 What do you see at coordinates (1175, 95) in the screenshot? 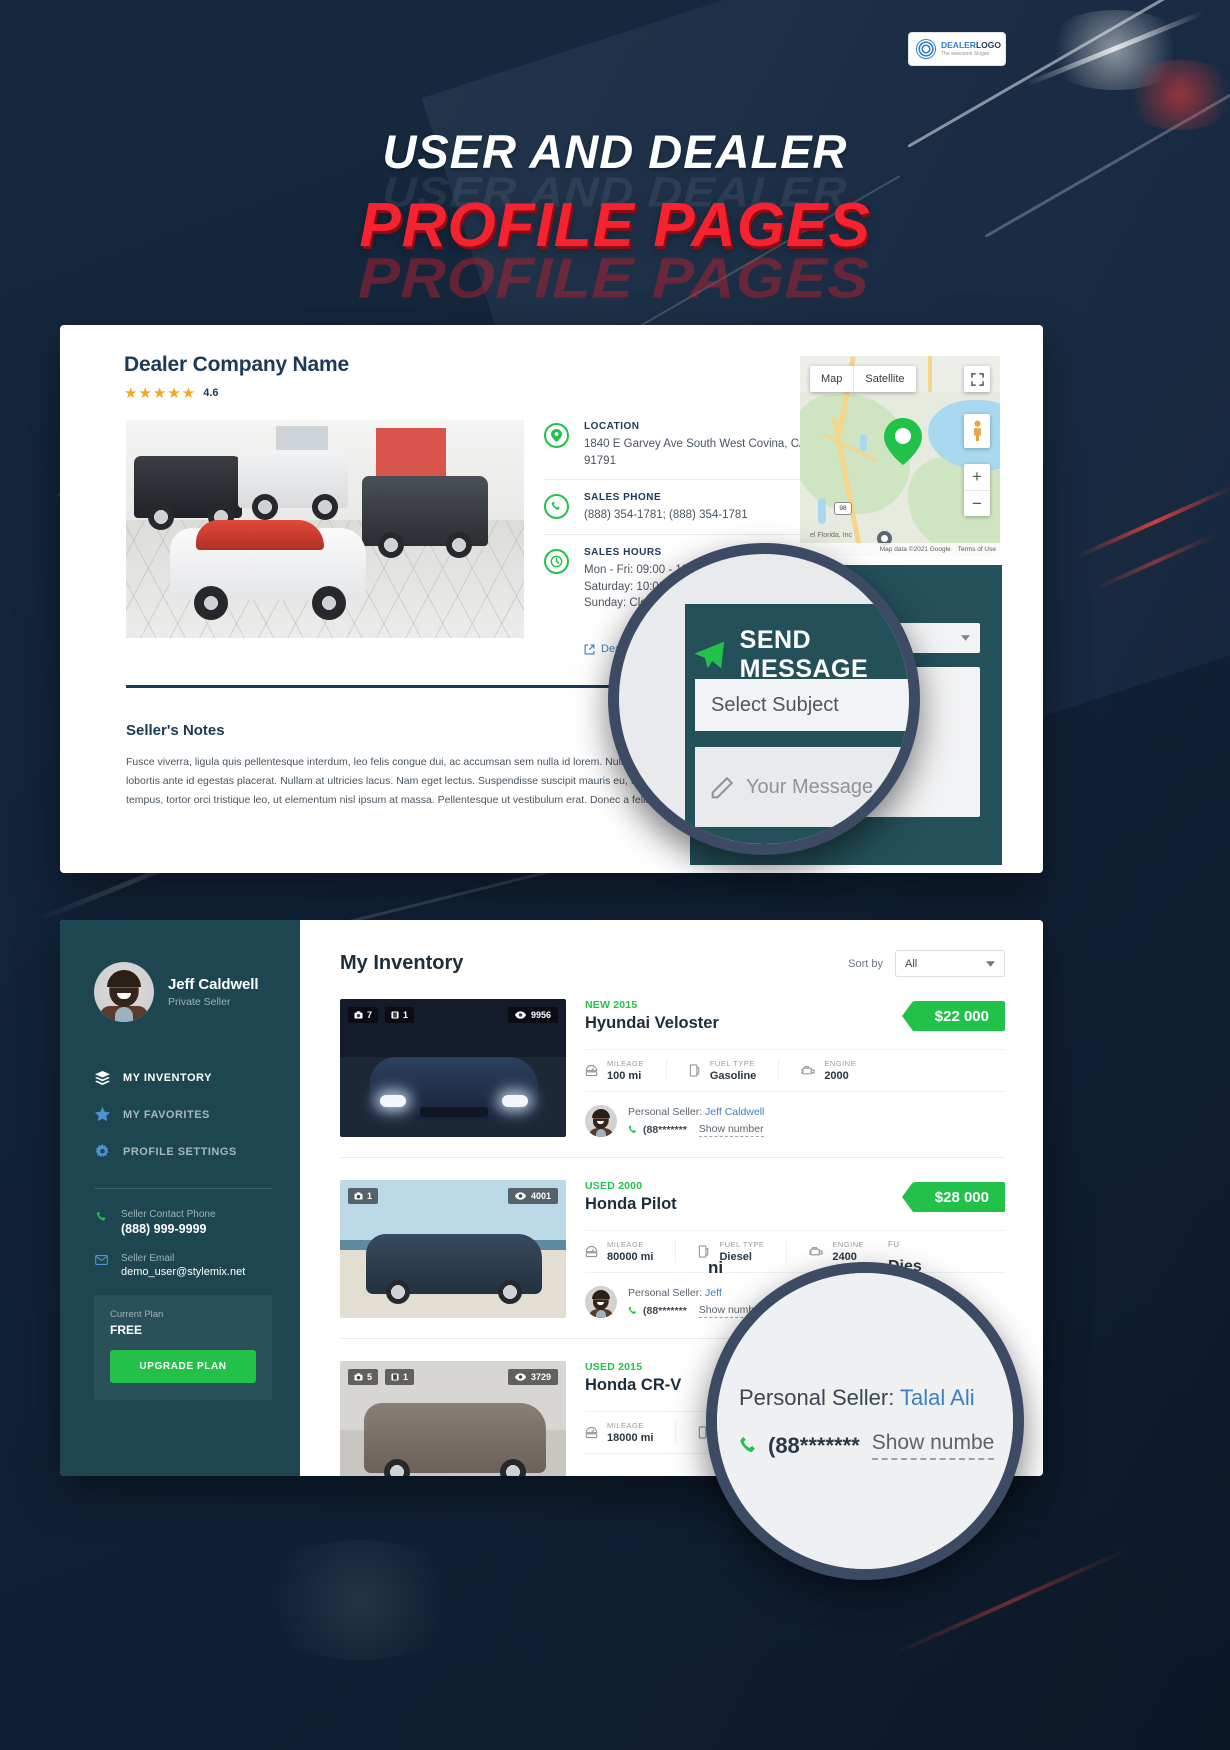
I see `taillight-glow` at bounding box center [1175, 95].